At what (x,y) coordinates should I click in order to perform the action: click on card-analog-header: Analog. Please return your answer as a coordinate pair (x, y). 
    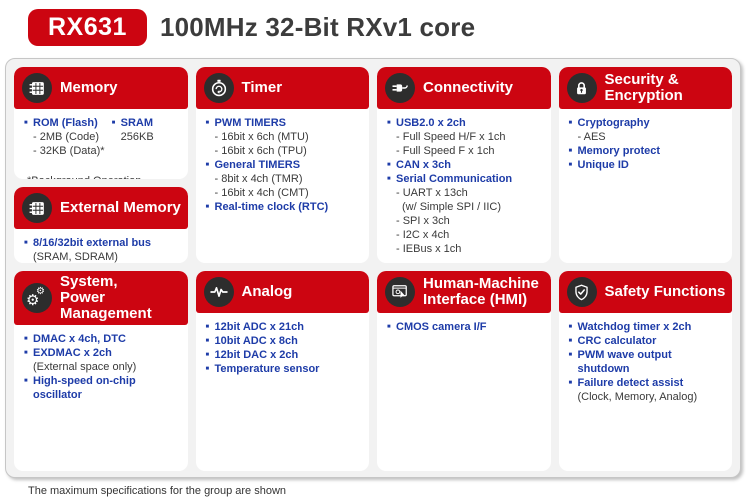
    Looking at the image, I should click on (282, 292).